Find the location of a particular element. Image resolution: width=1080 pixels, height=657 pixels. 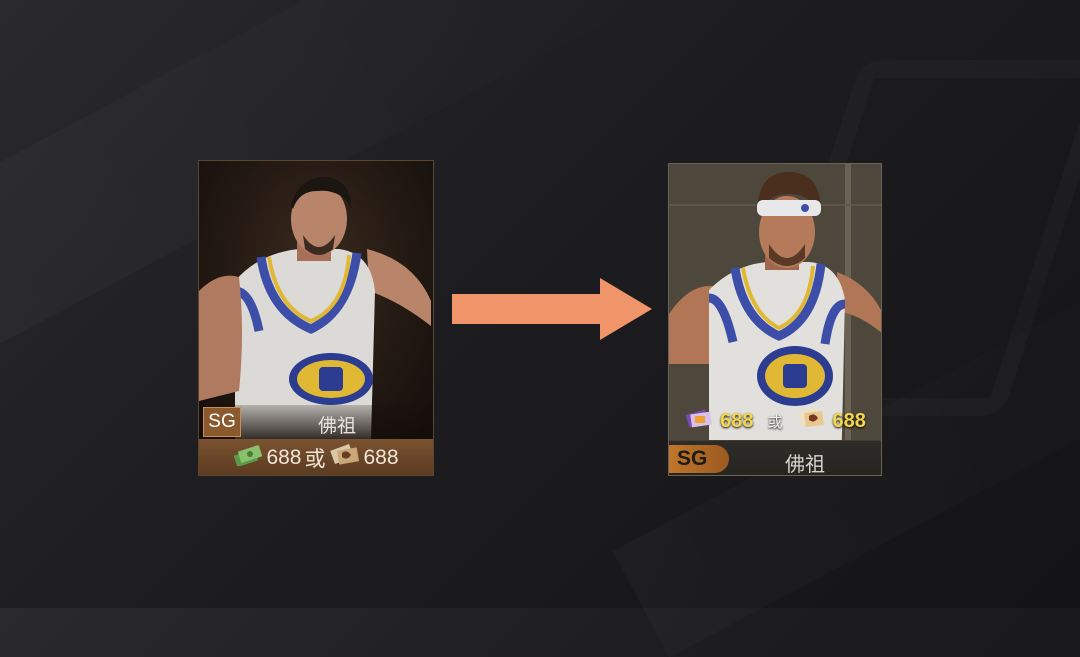

player-card-old: SG 佛祖 688 或 688 is located at coordinates (316, 318).